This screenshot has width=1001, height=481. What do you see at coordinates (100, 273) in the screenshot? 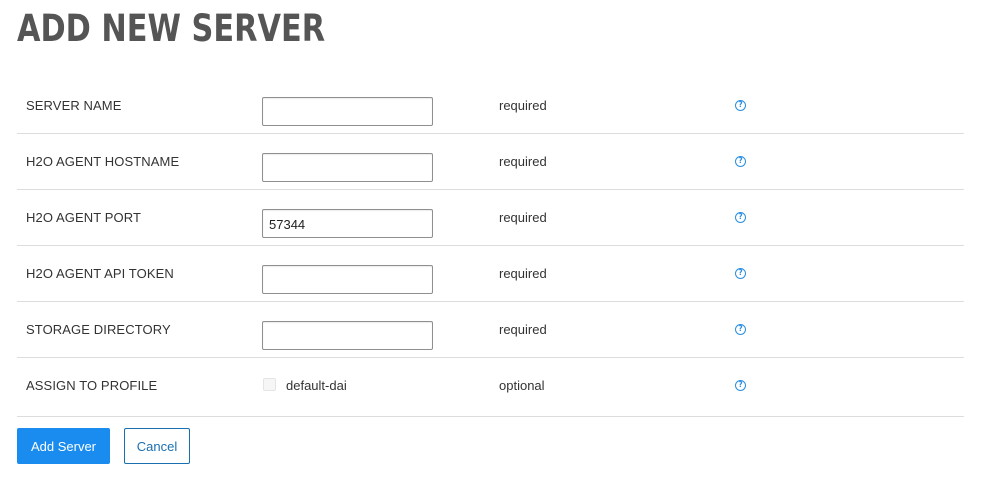
I see `api-token-label: H2O AGENT API TOKEN` at bounding box center [100, 273].